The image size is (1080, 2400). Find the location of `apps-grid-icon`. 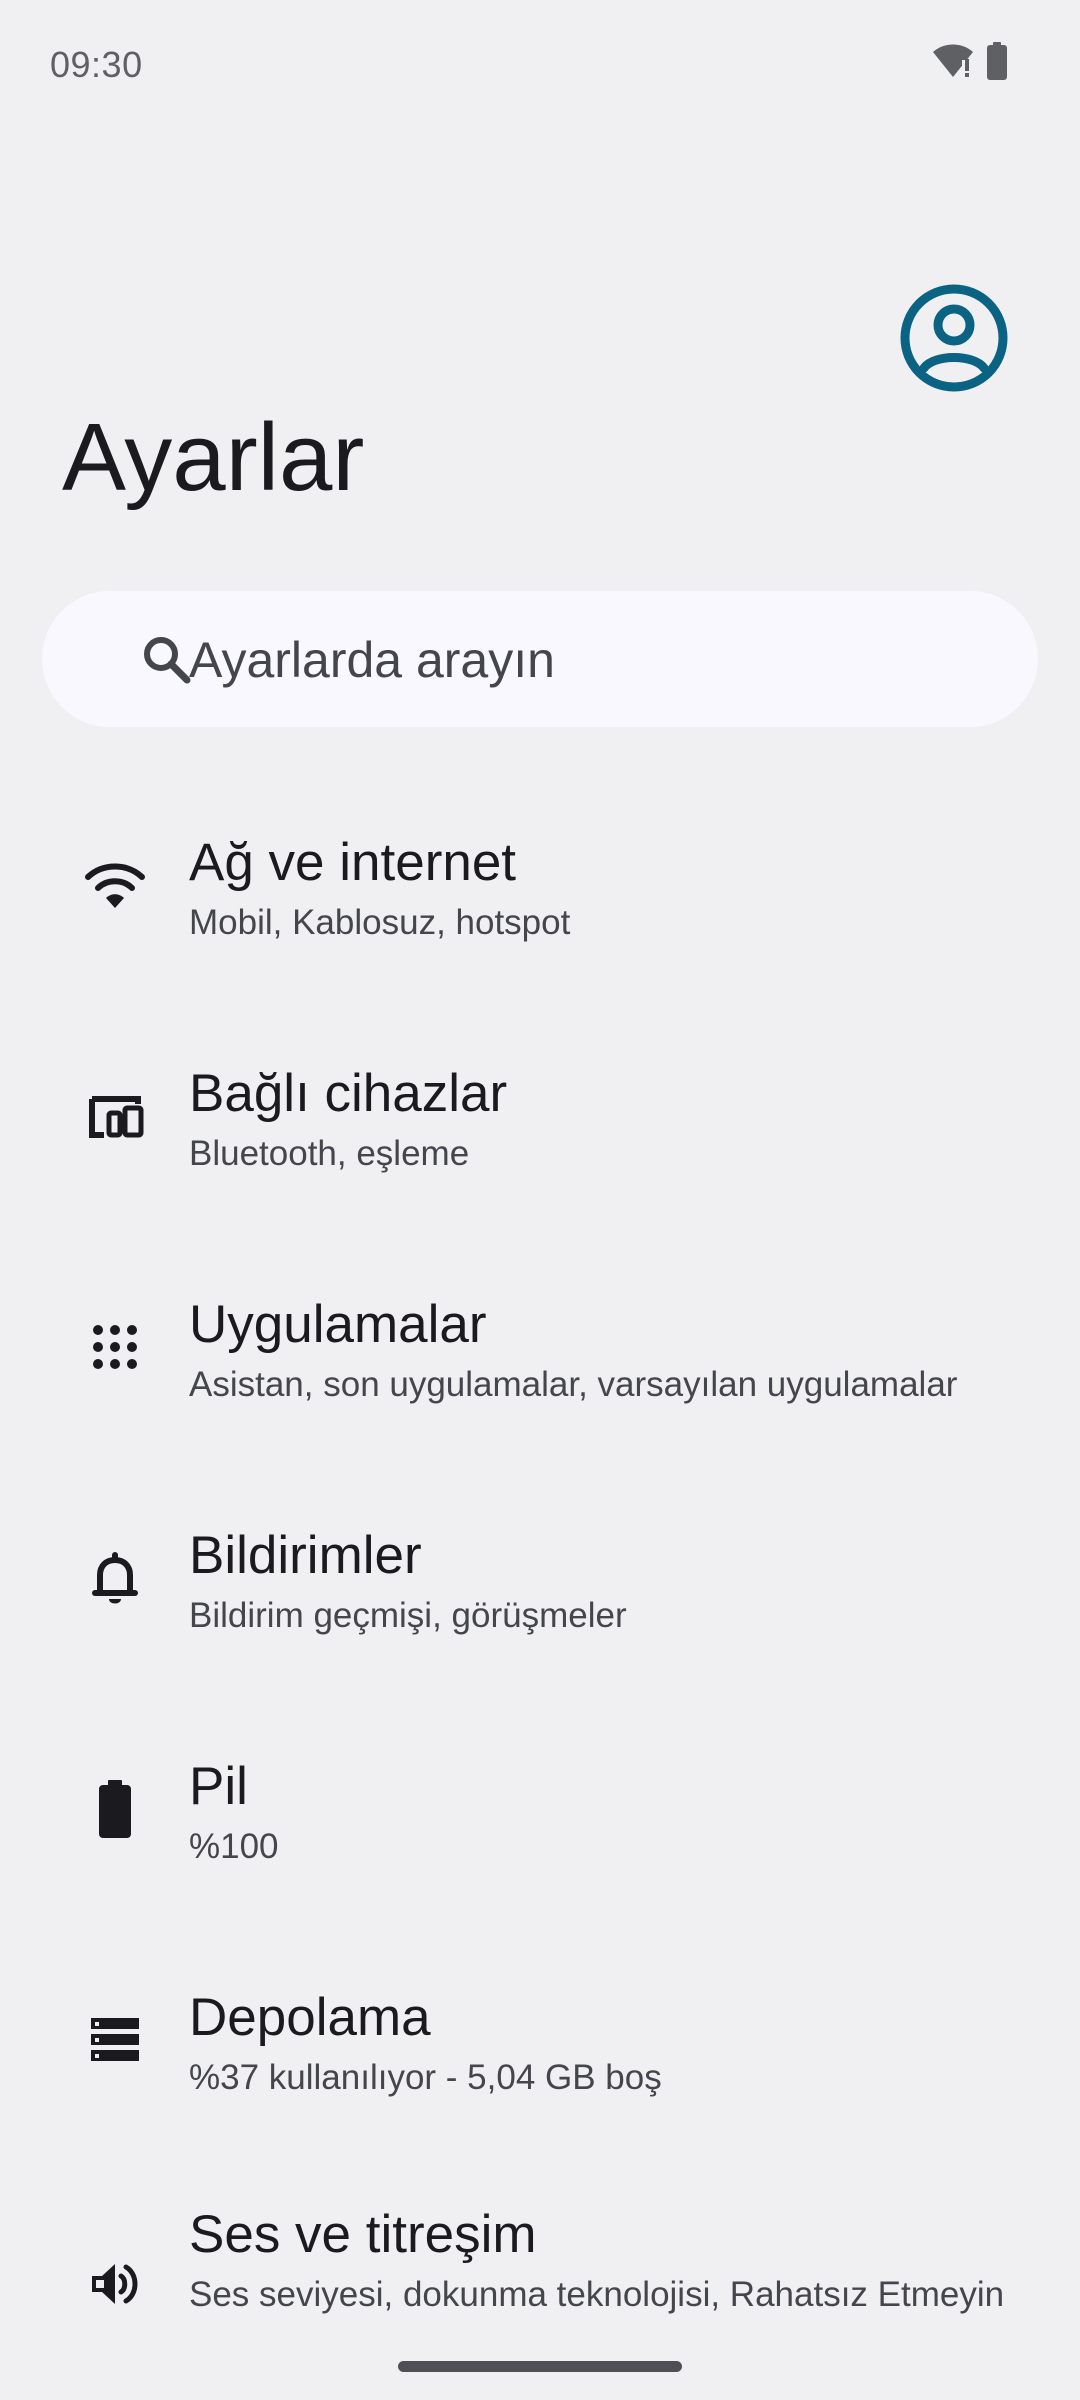

apps-grid-icon is located at coordinates (115, 1347).